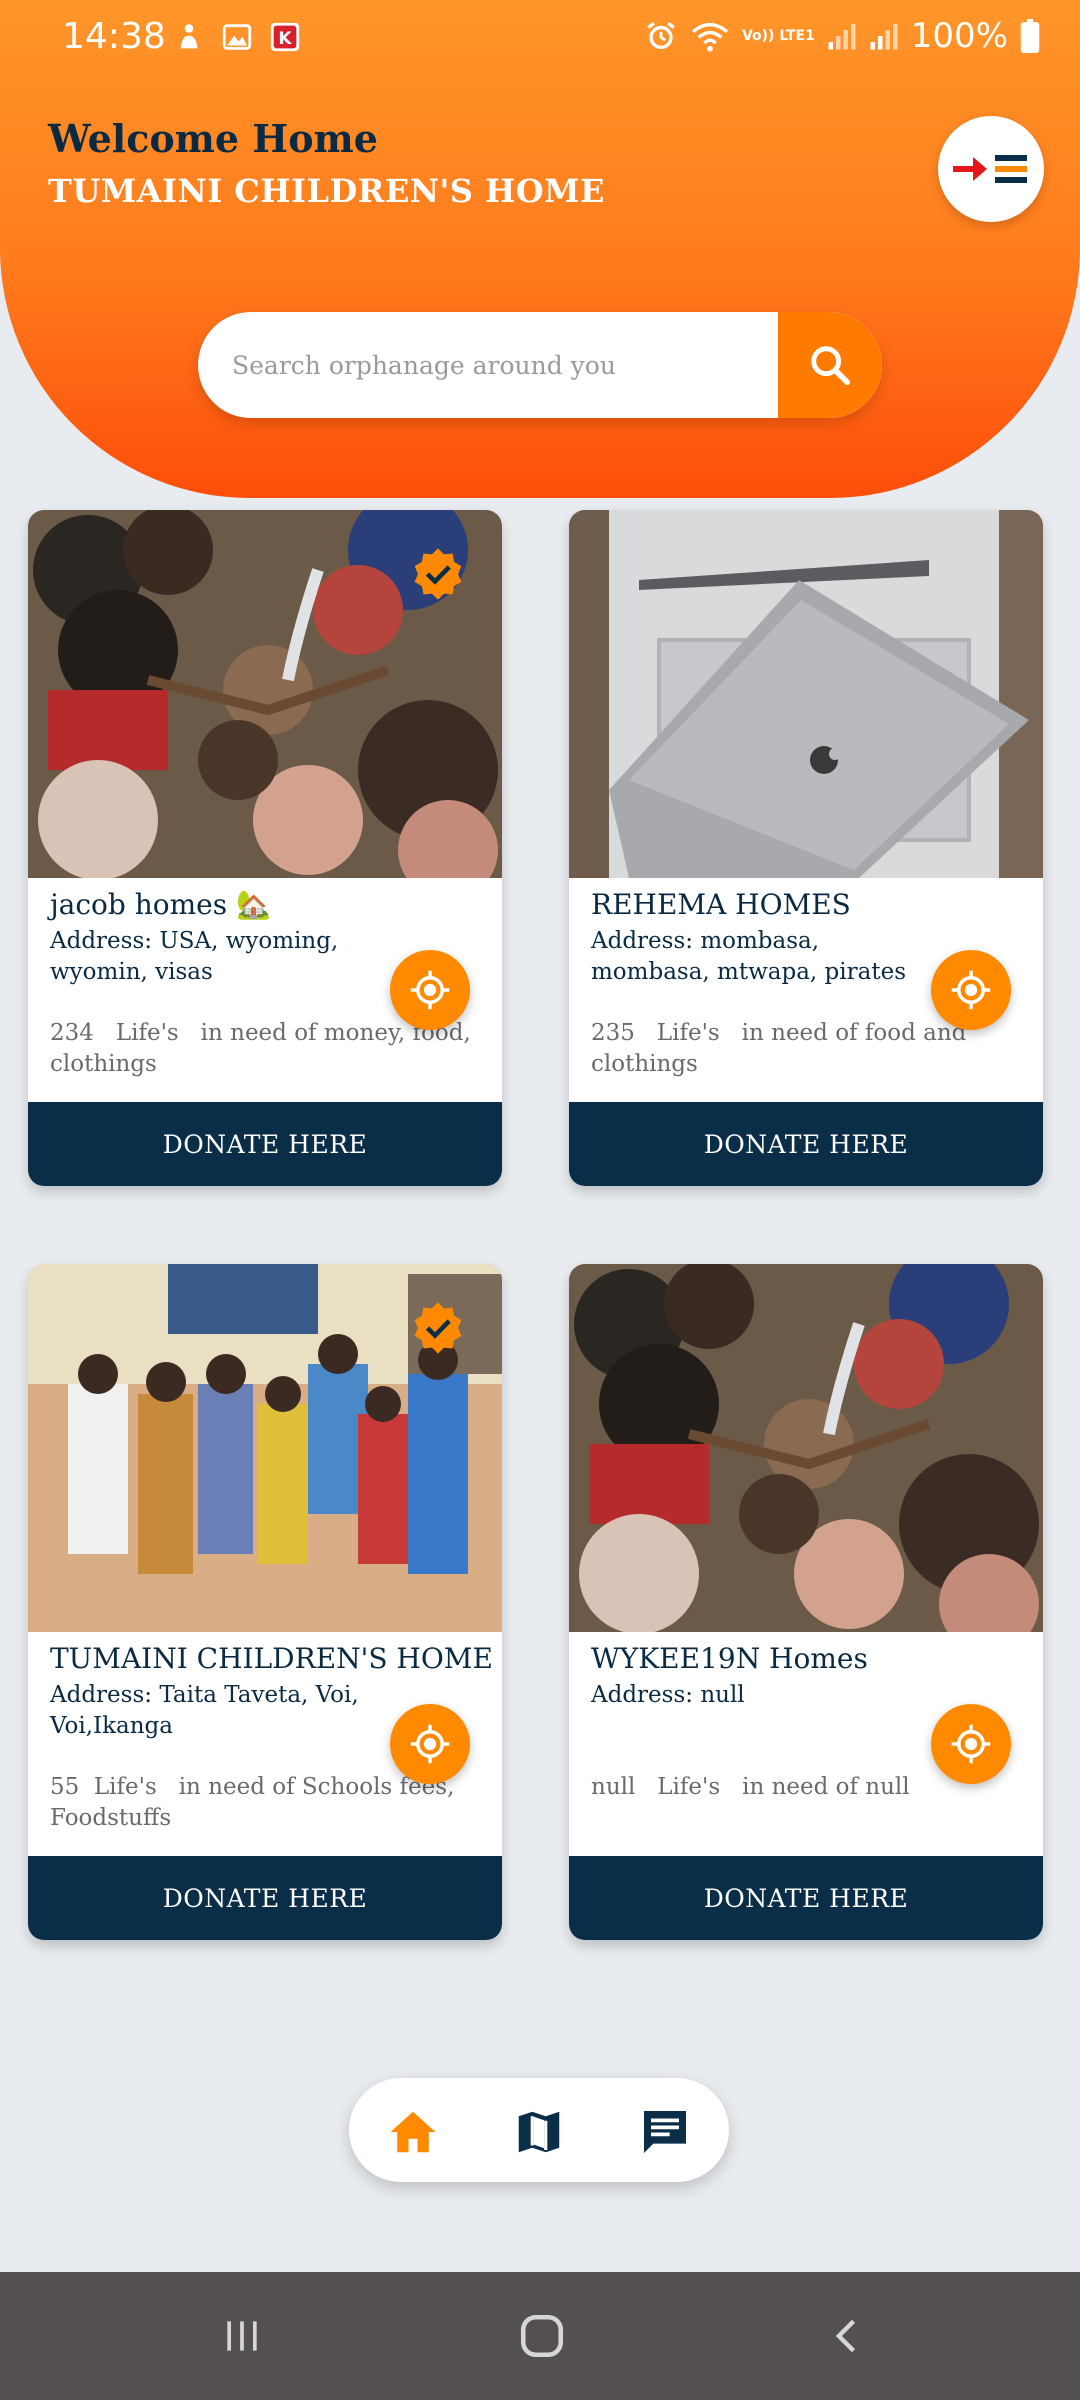 This screenshot has width=1080, height=2400. What do you see at coordinates (326, 191) in the screenshot?
I see `org-name: TUMAINI CHILDREN'S HOME` at bounding box center [326, 191].